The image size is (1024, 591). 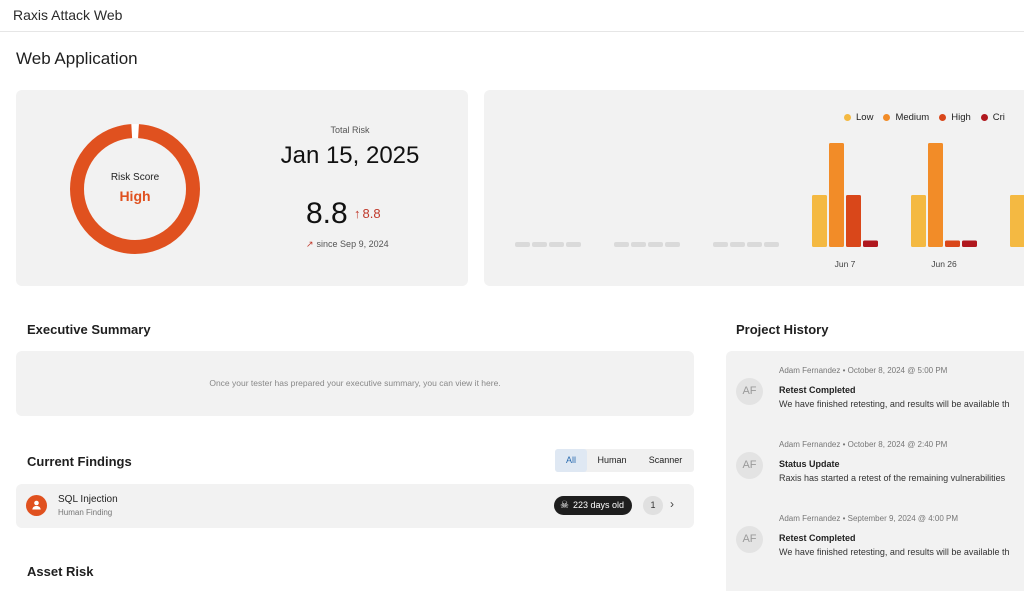 I want to click on finding-type: Human Finding, so click(x=85, y=512).